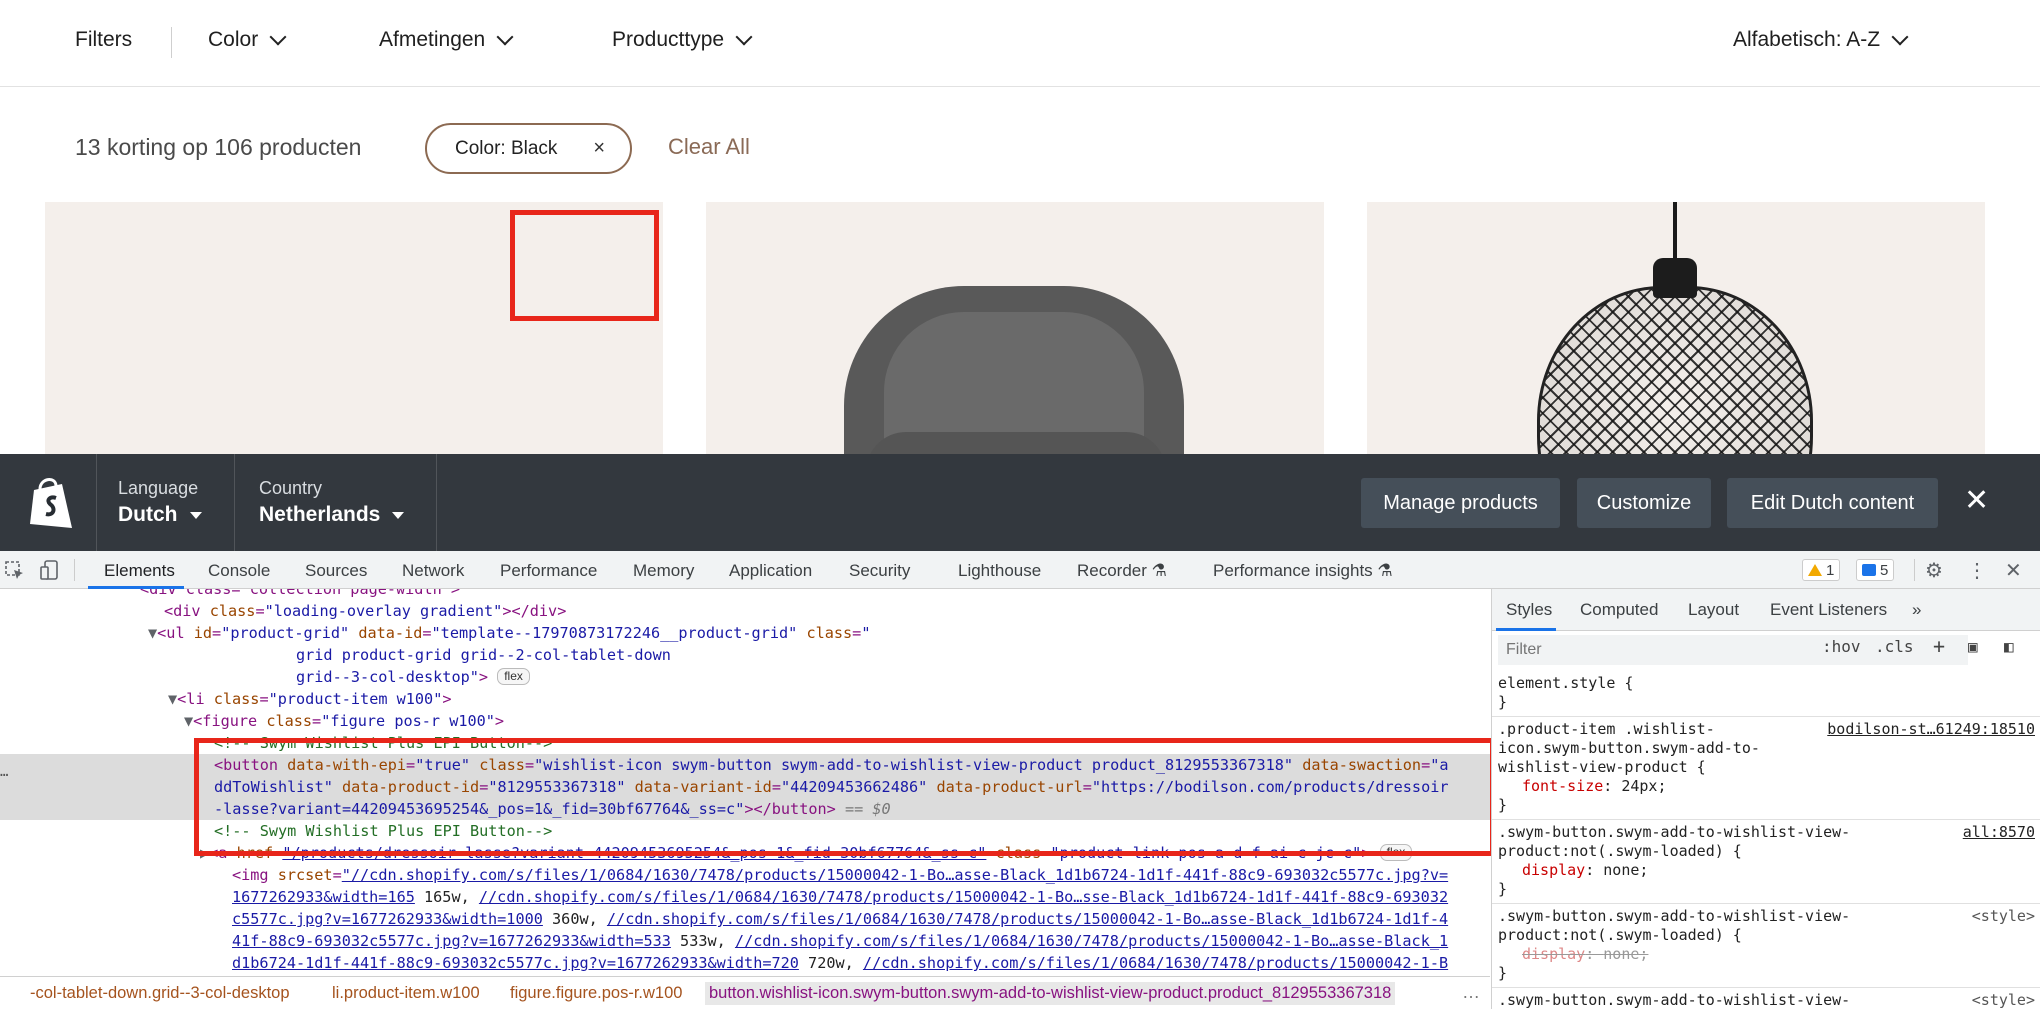 The height and width of the screenshot is (1009, 2040). Describe the element at coordinates (1977, 570) in the screenshot. I see `more-vertical-icon: ⋮` at that location.